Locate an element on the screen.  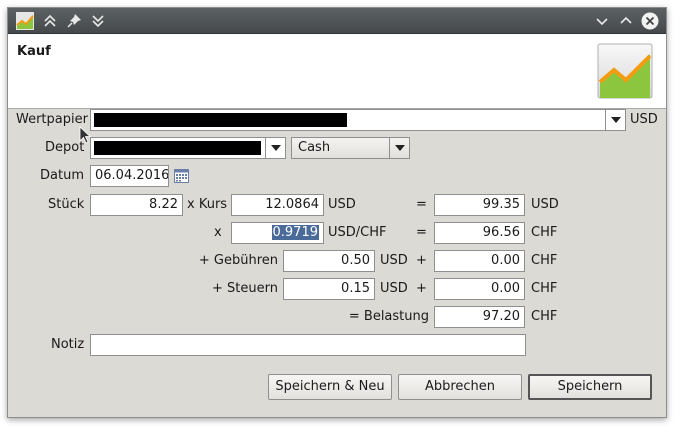
security-combo is located at coordinates (358, 120).